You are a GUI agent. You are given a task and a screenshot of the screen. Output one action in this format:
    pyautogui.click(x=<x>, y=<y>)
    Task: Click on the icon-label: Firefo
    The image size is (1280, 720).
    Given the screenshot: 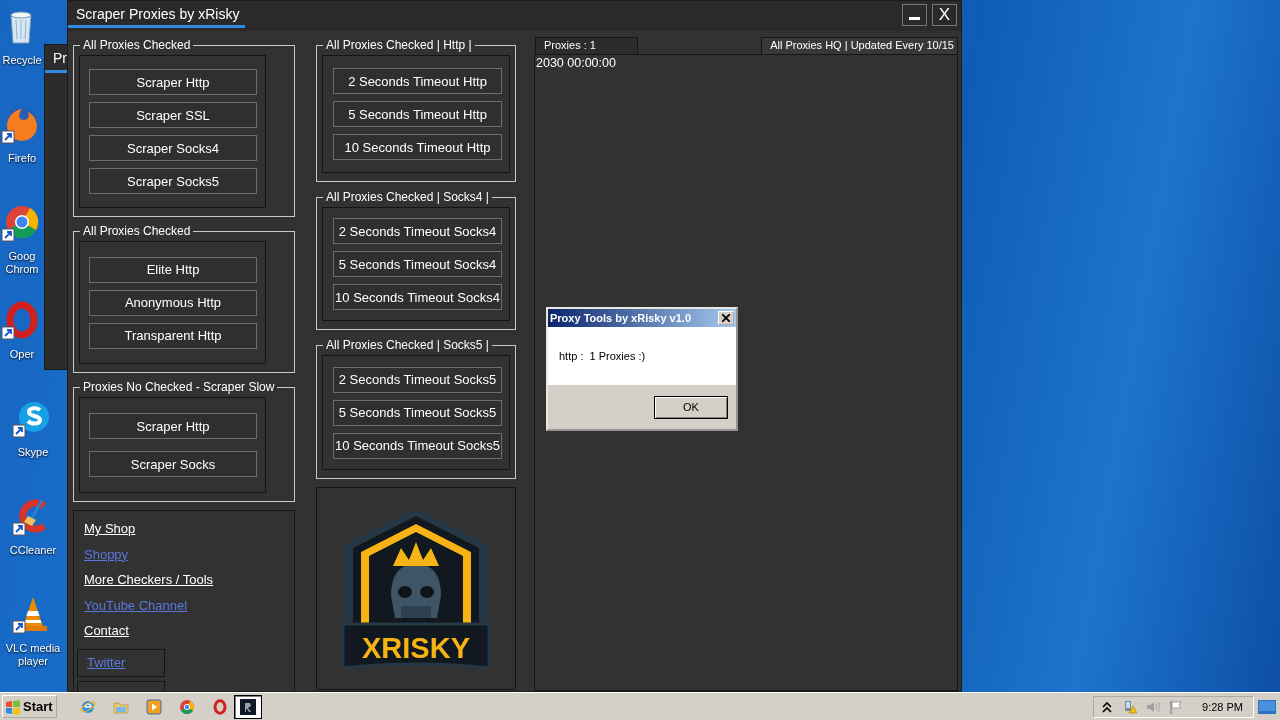 What is the action you would take?
    pyautogui.click(x=22, y=158)
    